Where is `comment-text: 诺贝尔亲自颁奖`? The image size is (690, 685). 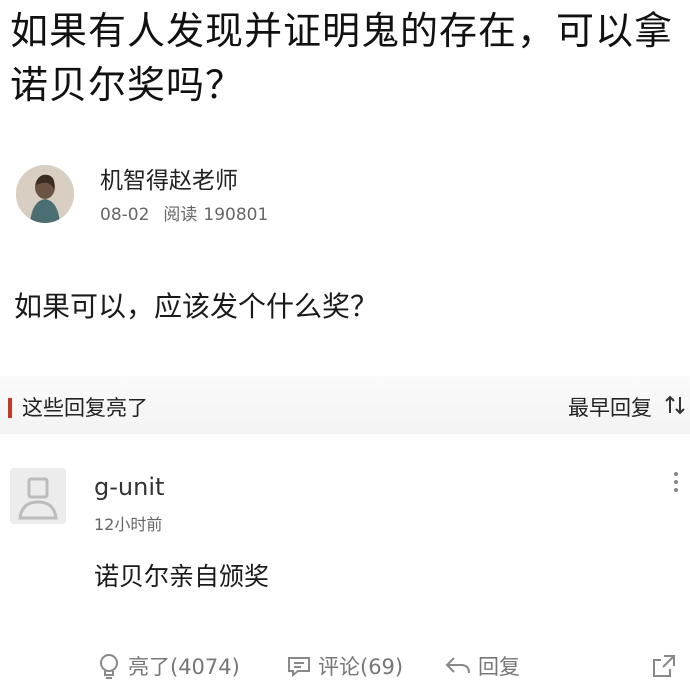
comment-text: 诺贝尔亲自颁奖 is located at coordinates (182, 576).